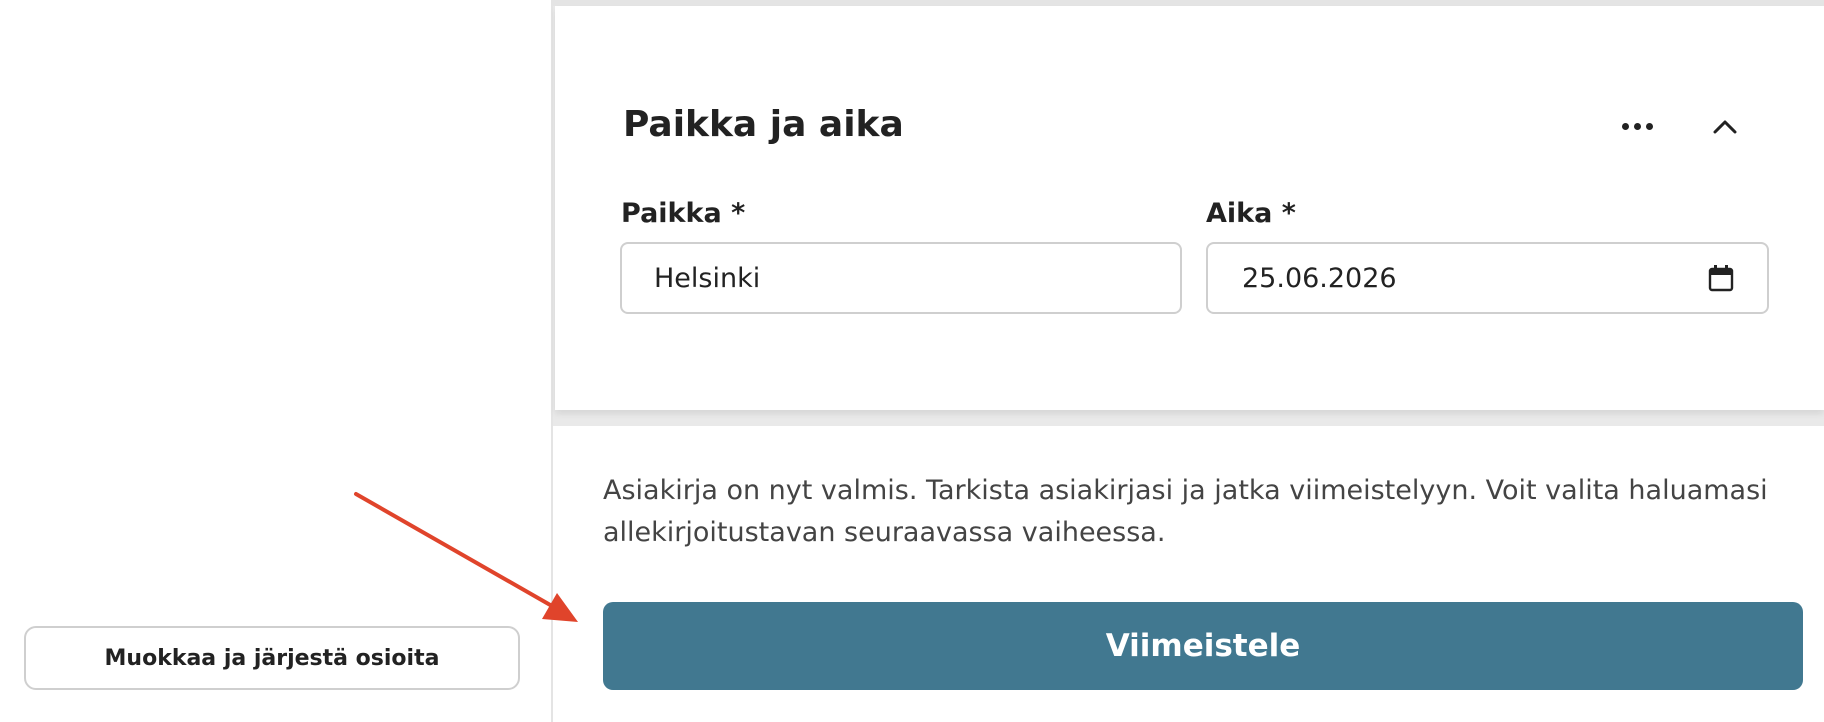 The height and width of the screenshot is (722, 1824). What do you see at coordinates (901, 278) in the screenshot?
I see `place-input` at bounding box center [901, 278].